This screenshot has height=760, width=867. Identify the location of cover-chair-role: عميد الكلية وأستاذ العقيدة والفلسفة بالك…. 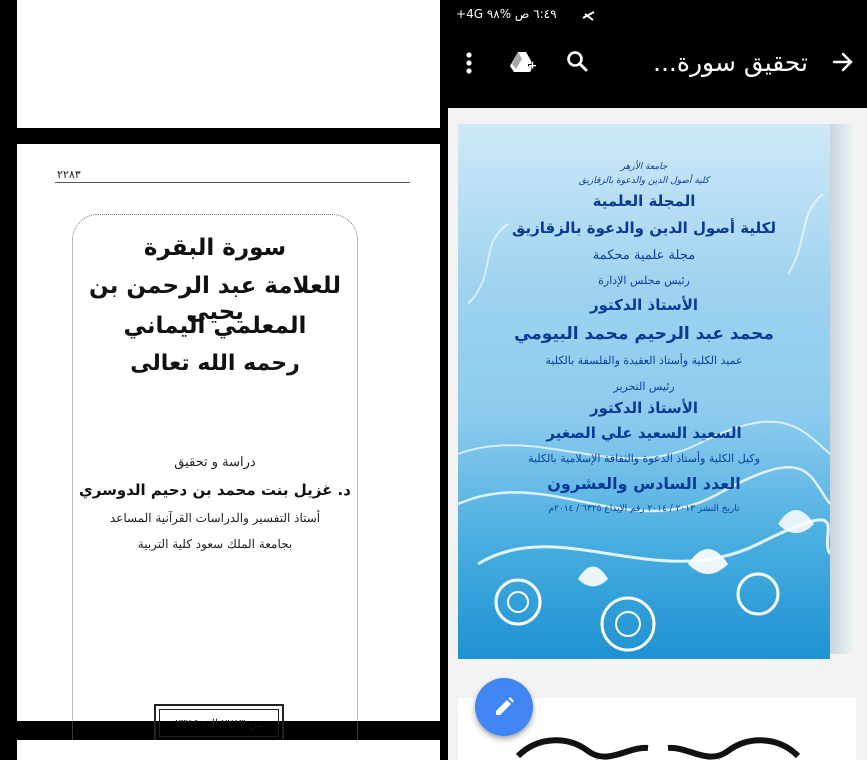
(644, 360).